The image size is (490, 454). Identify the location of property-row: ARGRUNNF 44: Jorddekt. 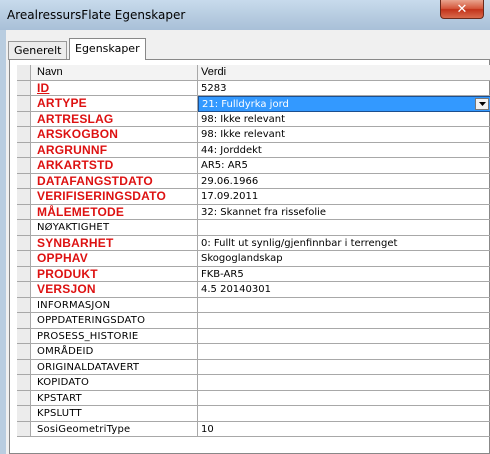
(253, 150).